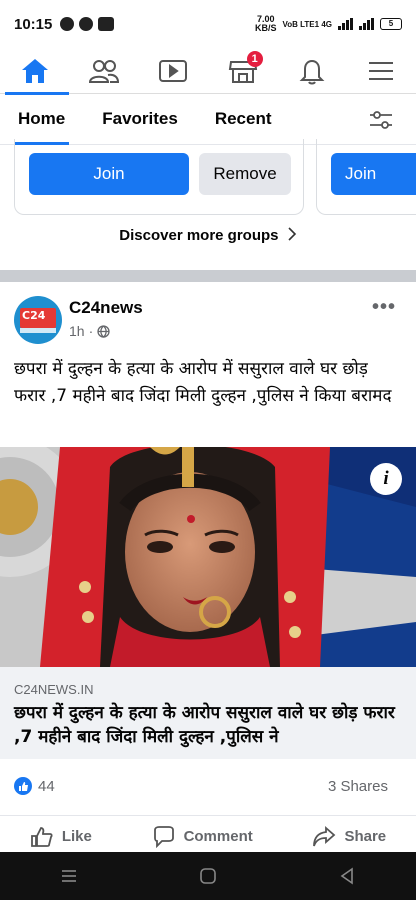  Describe the element at coordinates (106, 308) in the screenshot. I see `page-name: C24news` at that location.